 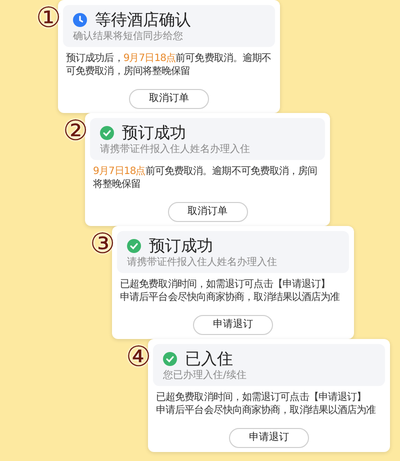 I want to click on step-number: ①, so click(x=49, y=18).